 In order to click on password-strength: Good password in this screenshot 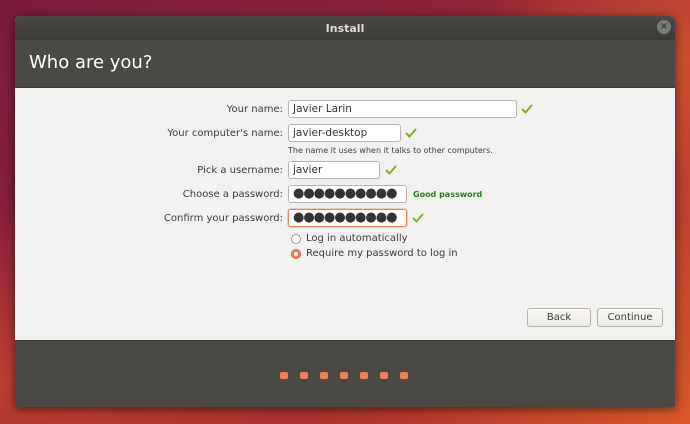, I will do `click(448, 194)`.